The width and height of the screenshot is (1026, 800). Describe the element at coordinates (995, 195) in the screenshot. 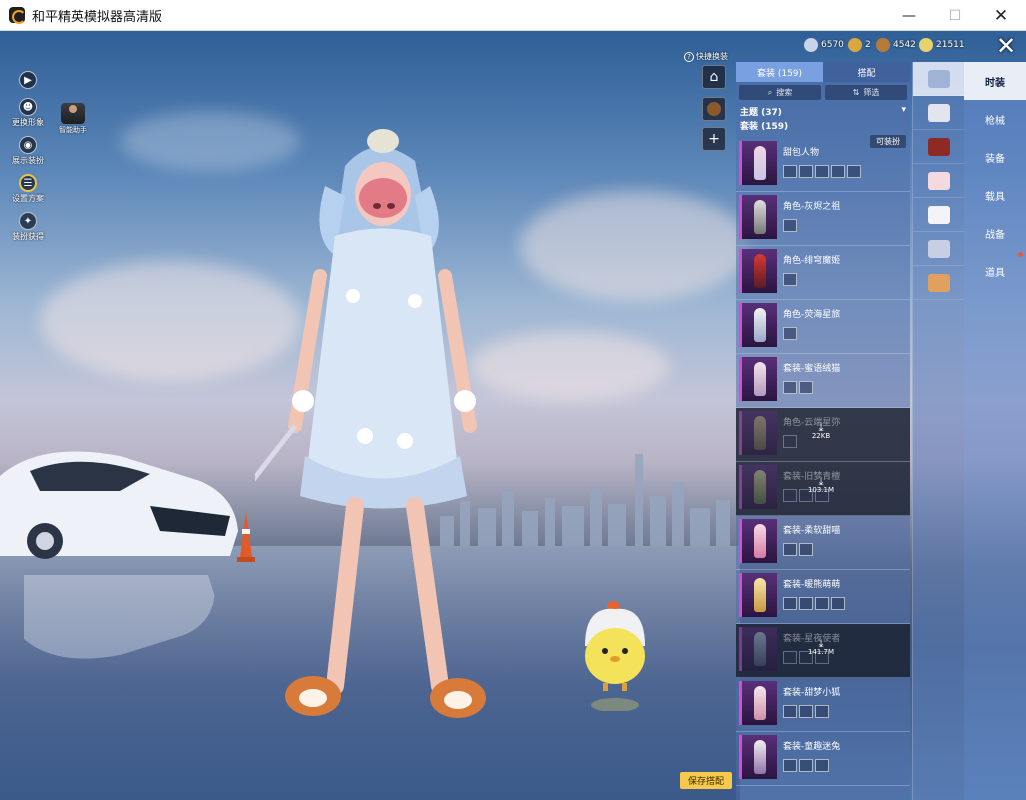

I see `category-vehicles: 载具` at that location.